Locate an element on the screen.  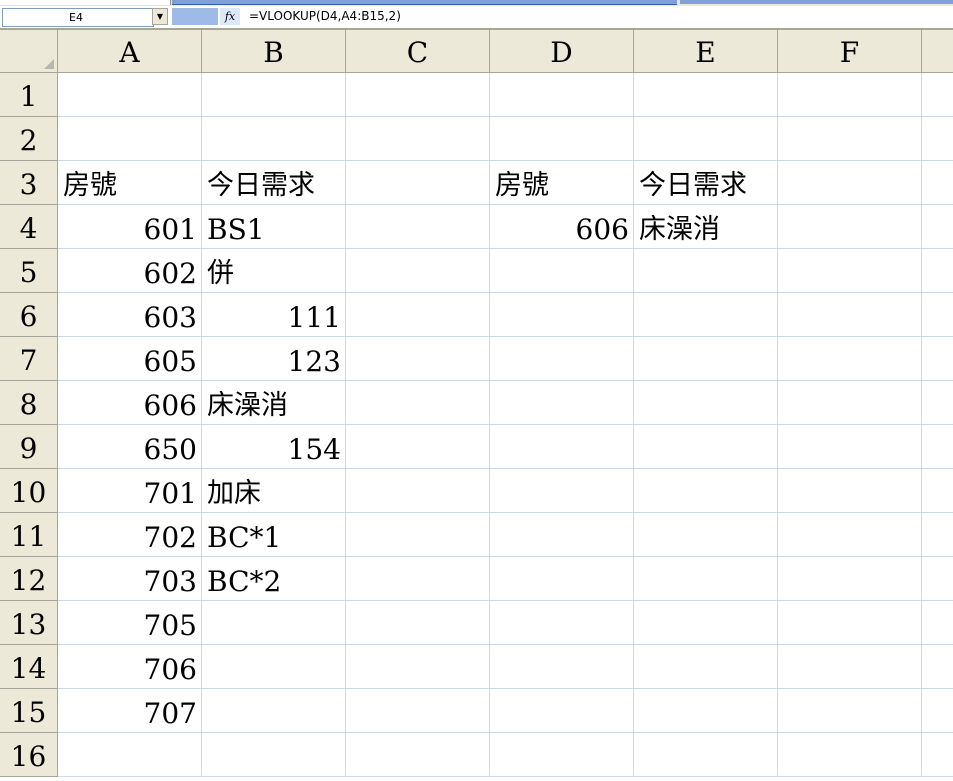
cell-d14 is located at coordinates (562, 667).